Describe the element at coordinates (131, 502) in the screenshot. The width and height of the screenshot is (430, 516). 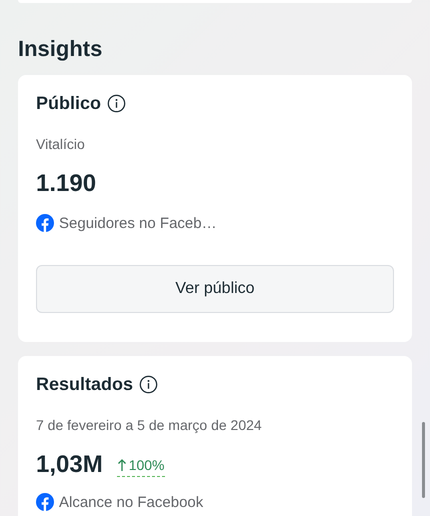
I see `source-label: Alcance no Facebook` at that location.